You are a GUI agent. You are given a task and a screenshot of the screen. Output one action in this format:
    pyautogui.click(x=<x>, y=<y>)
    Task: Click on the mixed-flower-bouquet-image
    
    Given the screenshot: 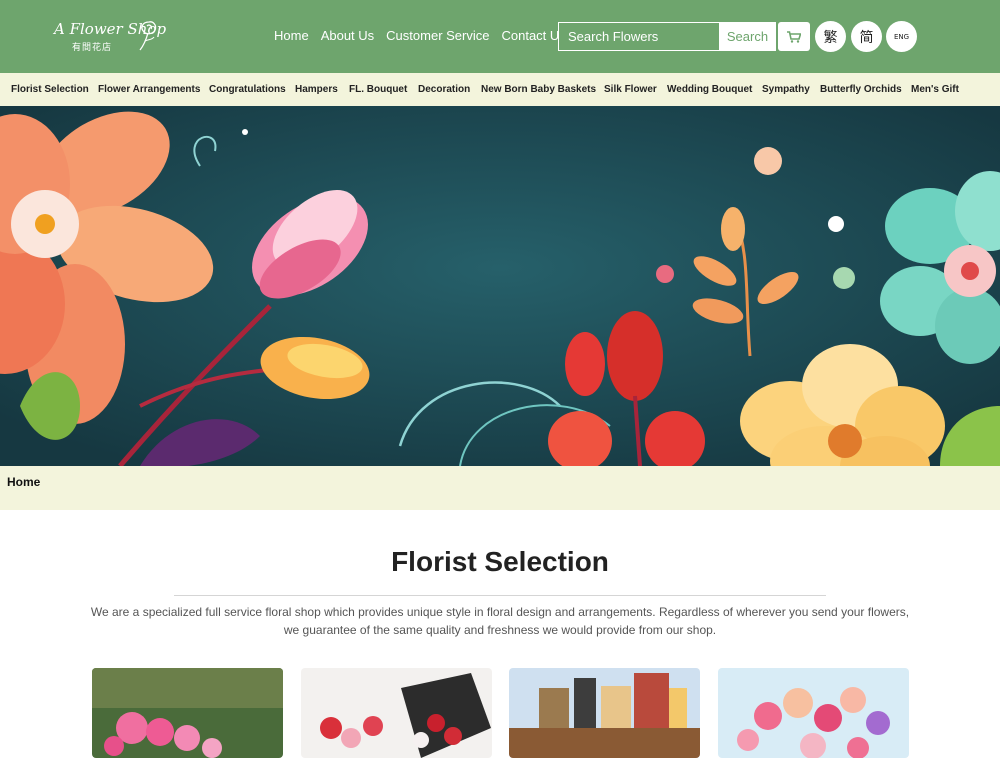 What is the action you would take?
    pyautogui.click(x=813, y=713)
    